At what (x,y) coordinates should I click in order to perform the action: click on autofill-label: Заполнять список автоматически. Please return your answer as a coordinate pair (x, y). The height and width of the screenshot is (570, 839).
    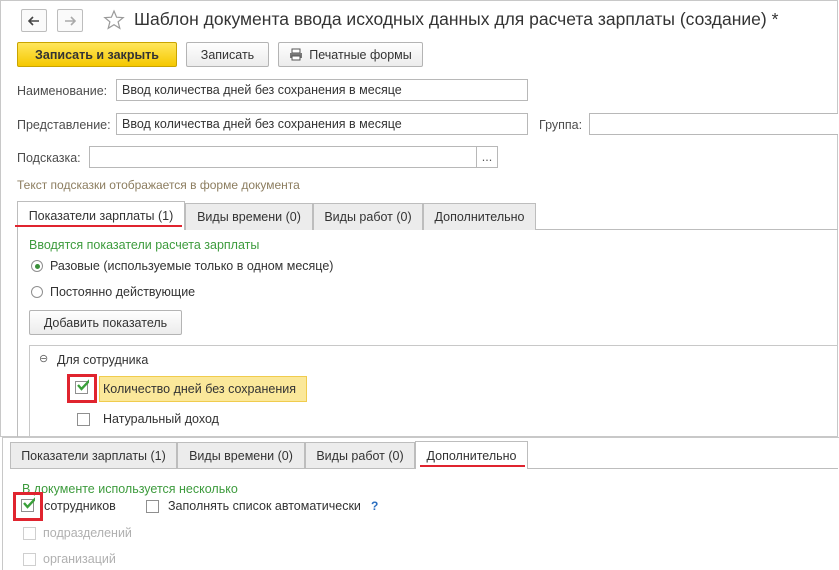
    Looking at the image, I should click on (264, 506).